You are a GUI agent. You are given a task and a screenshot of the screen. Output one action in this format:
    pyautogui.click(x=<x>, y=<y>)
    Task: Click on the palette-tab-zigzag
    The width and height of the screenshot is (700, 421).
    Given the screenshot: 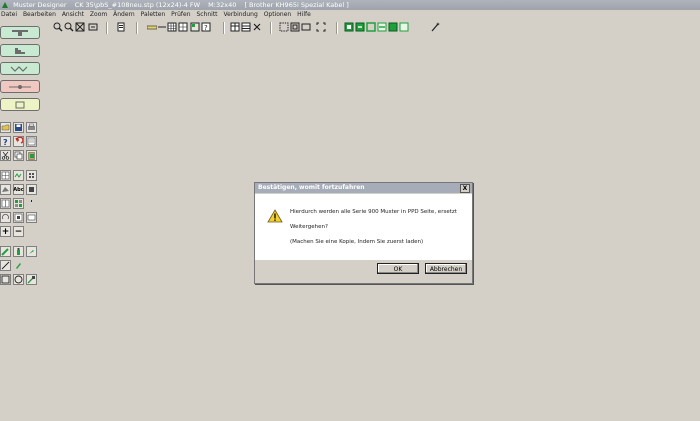 What is the action you would take?
    pyautogui.click(x=20, y=68)
    